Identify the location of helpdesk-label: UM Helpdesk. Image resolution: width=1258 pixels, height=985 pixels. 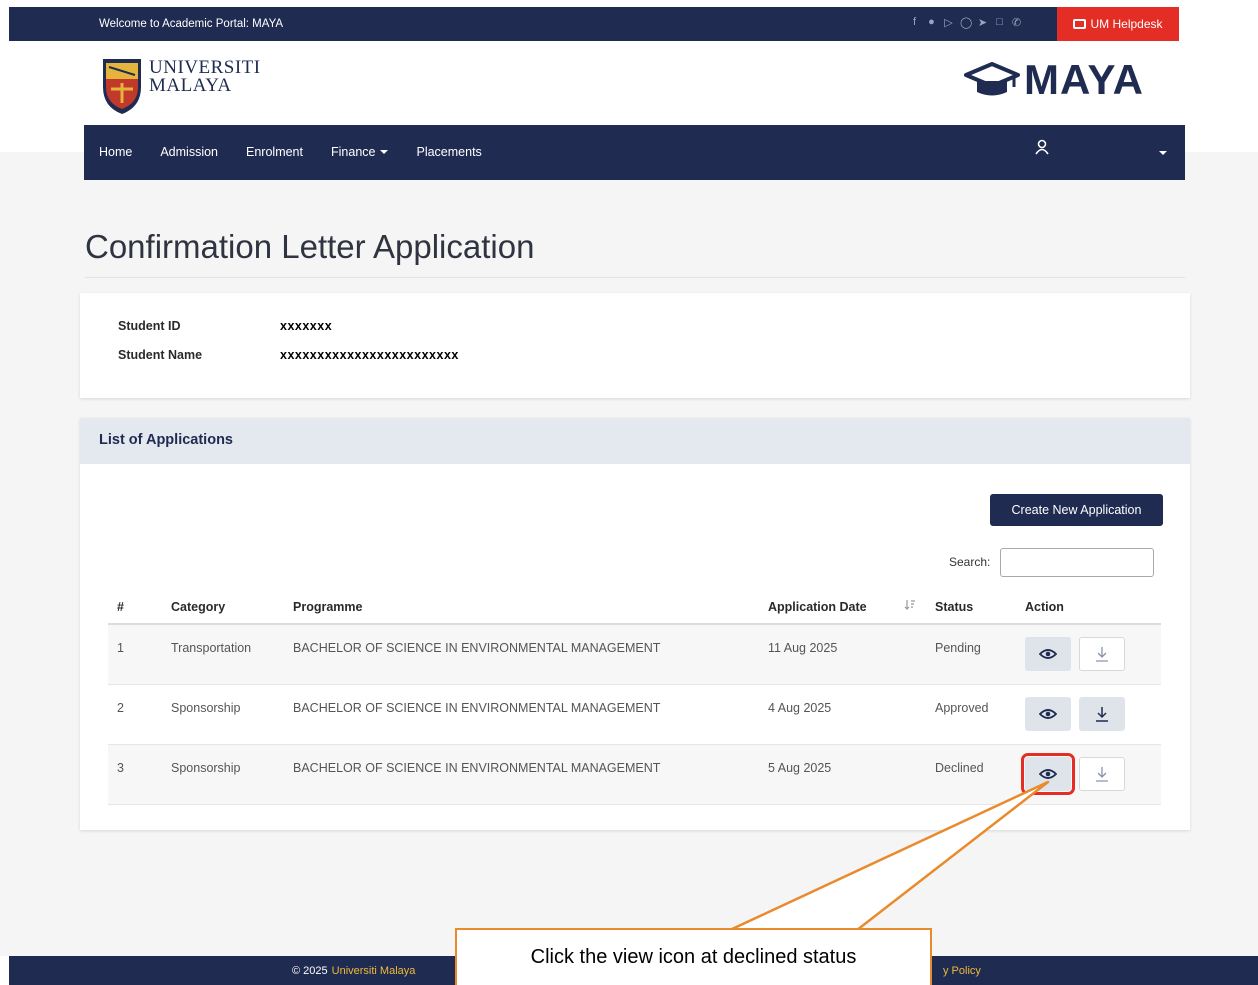
(1126, 24).